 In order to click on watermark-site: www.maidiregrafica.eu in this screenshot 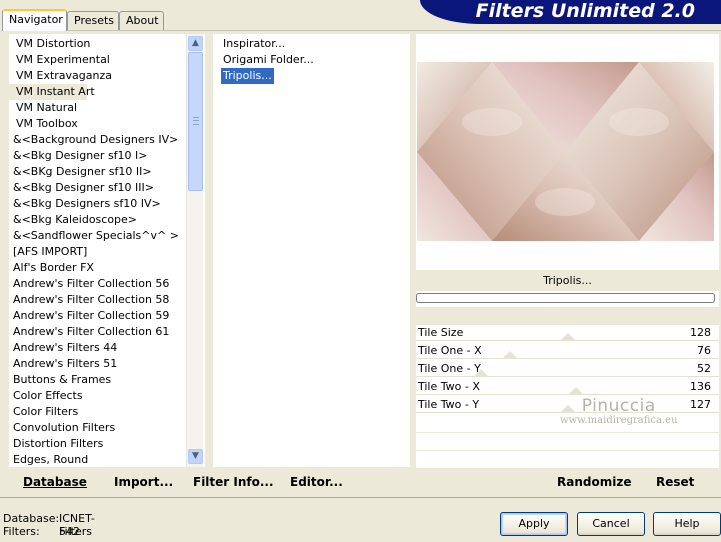, I will do `click(619, 420)`.